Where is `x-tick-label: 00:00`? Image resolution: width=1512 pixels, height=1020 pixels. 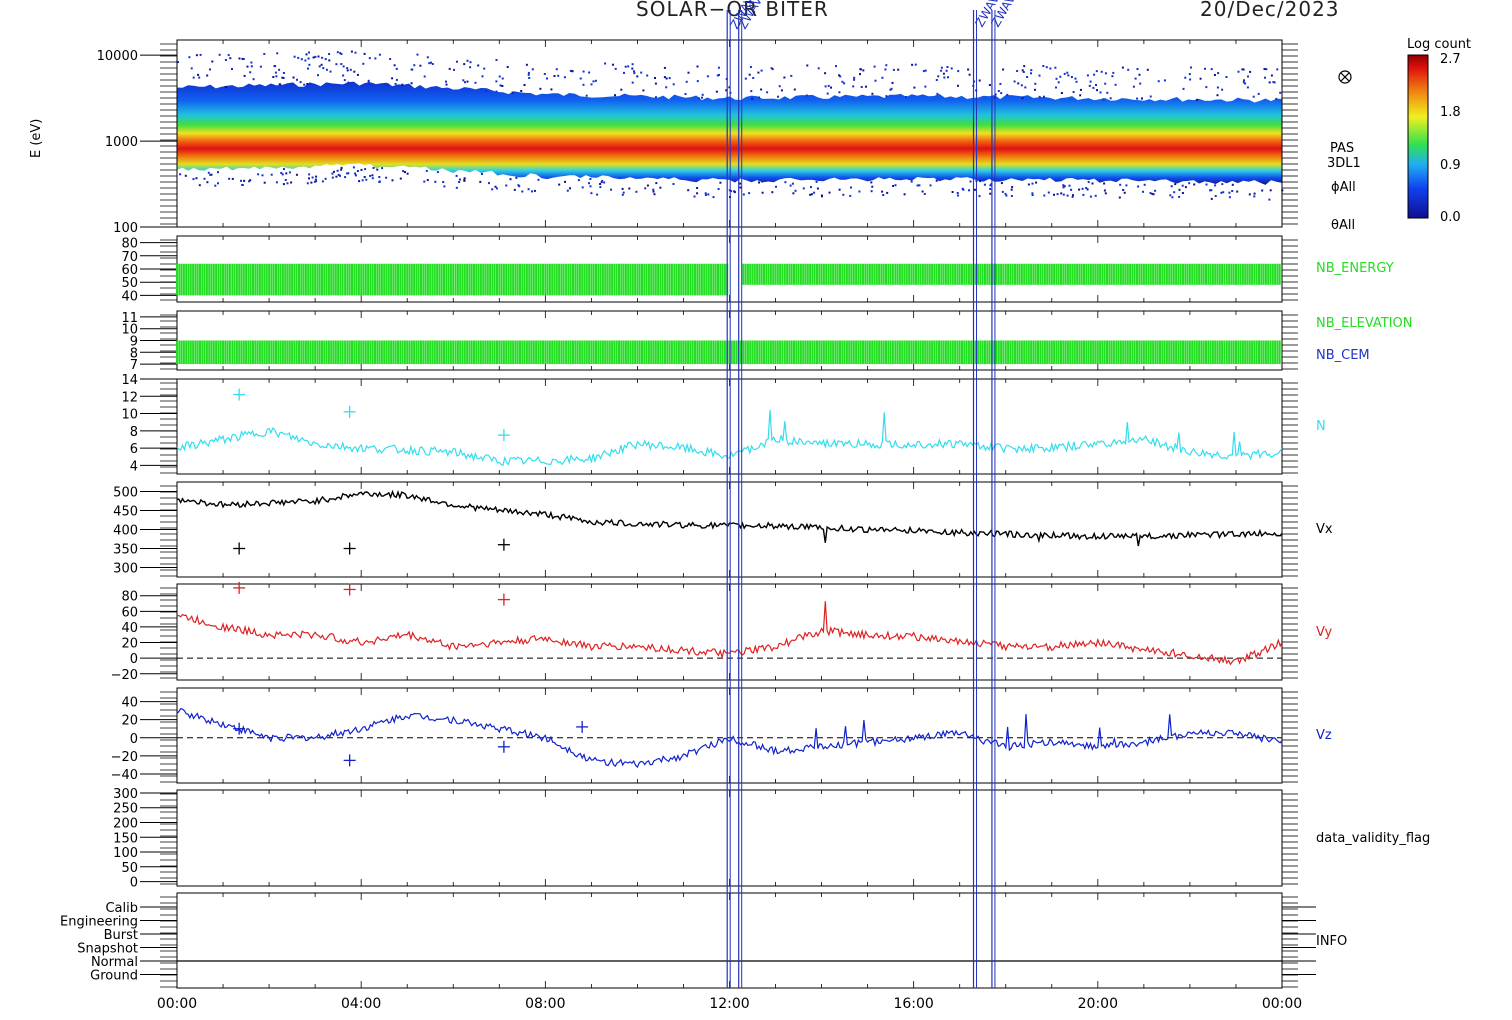
x-tick-label: 00:00 is located at coordinates (1282, 1004).